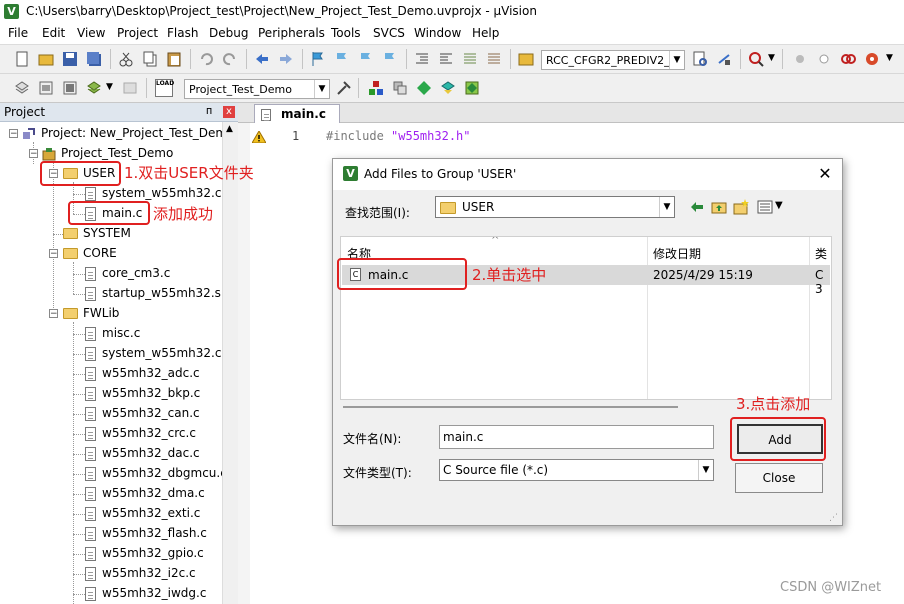 This screenshot has height=604, width=904. What do you see at coordinates (137, 33) in the screenshot?
I see `menu-project: Project` at bounding box center [137, 33].